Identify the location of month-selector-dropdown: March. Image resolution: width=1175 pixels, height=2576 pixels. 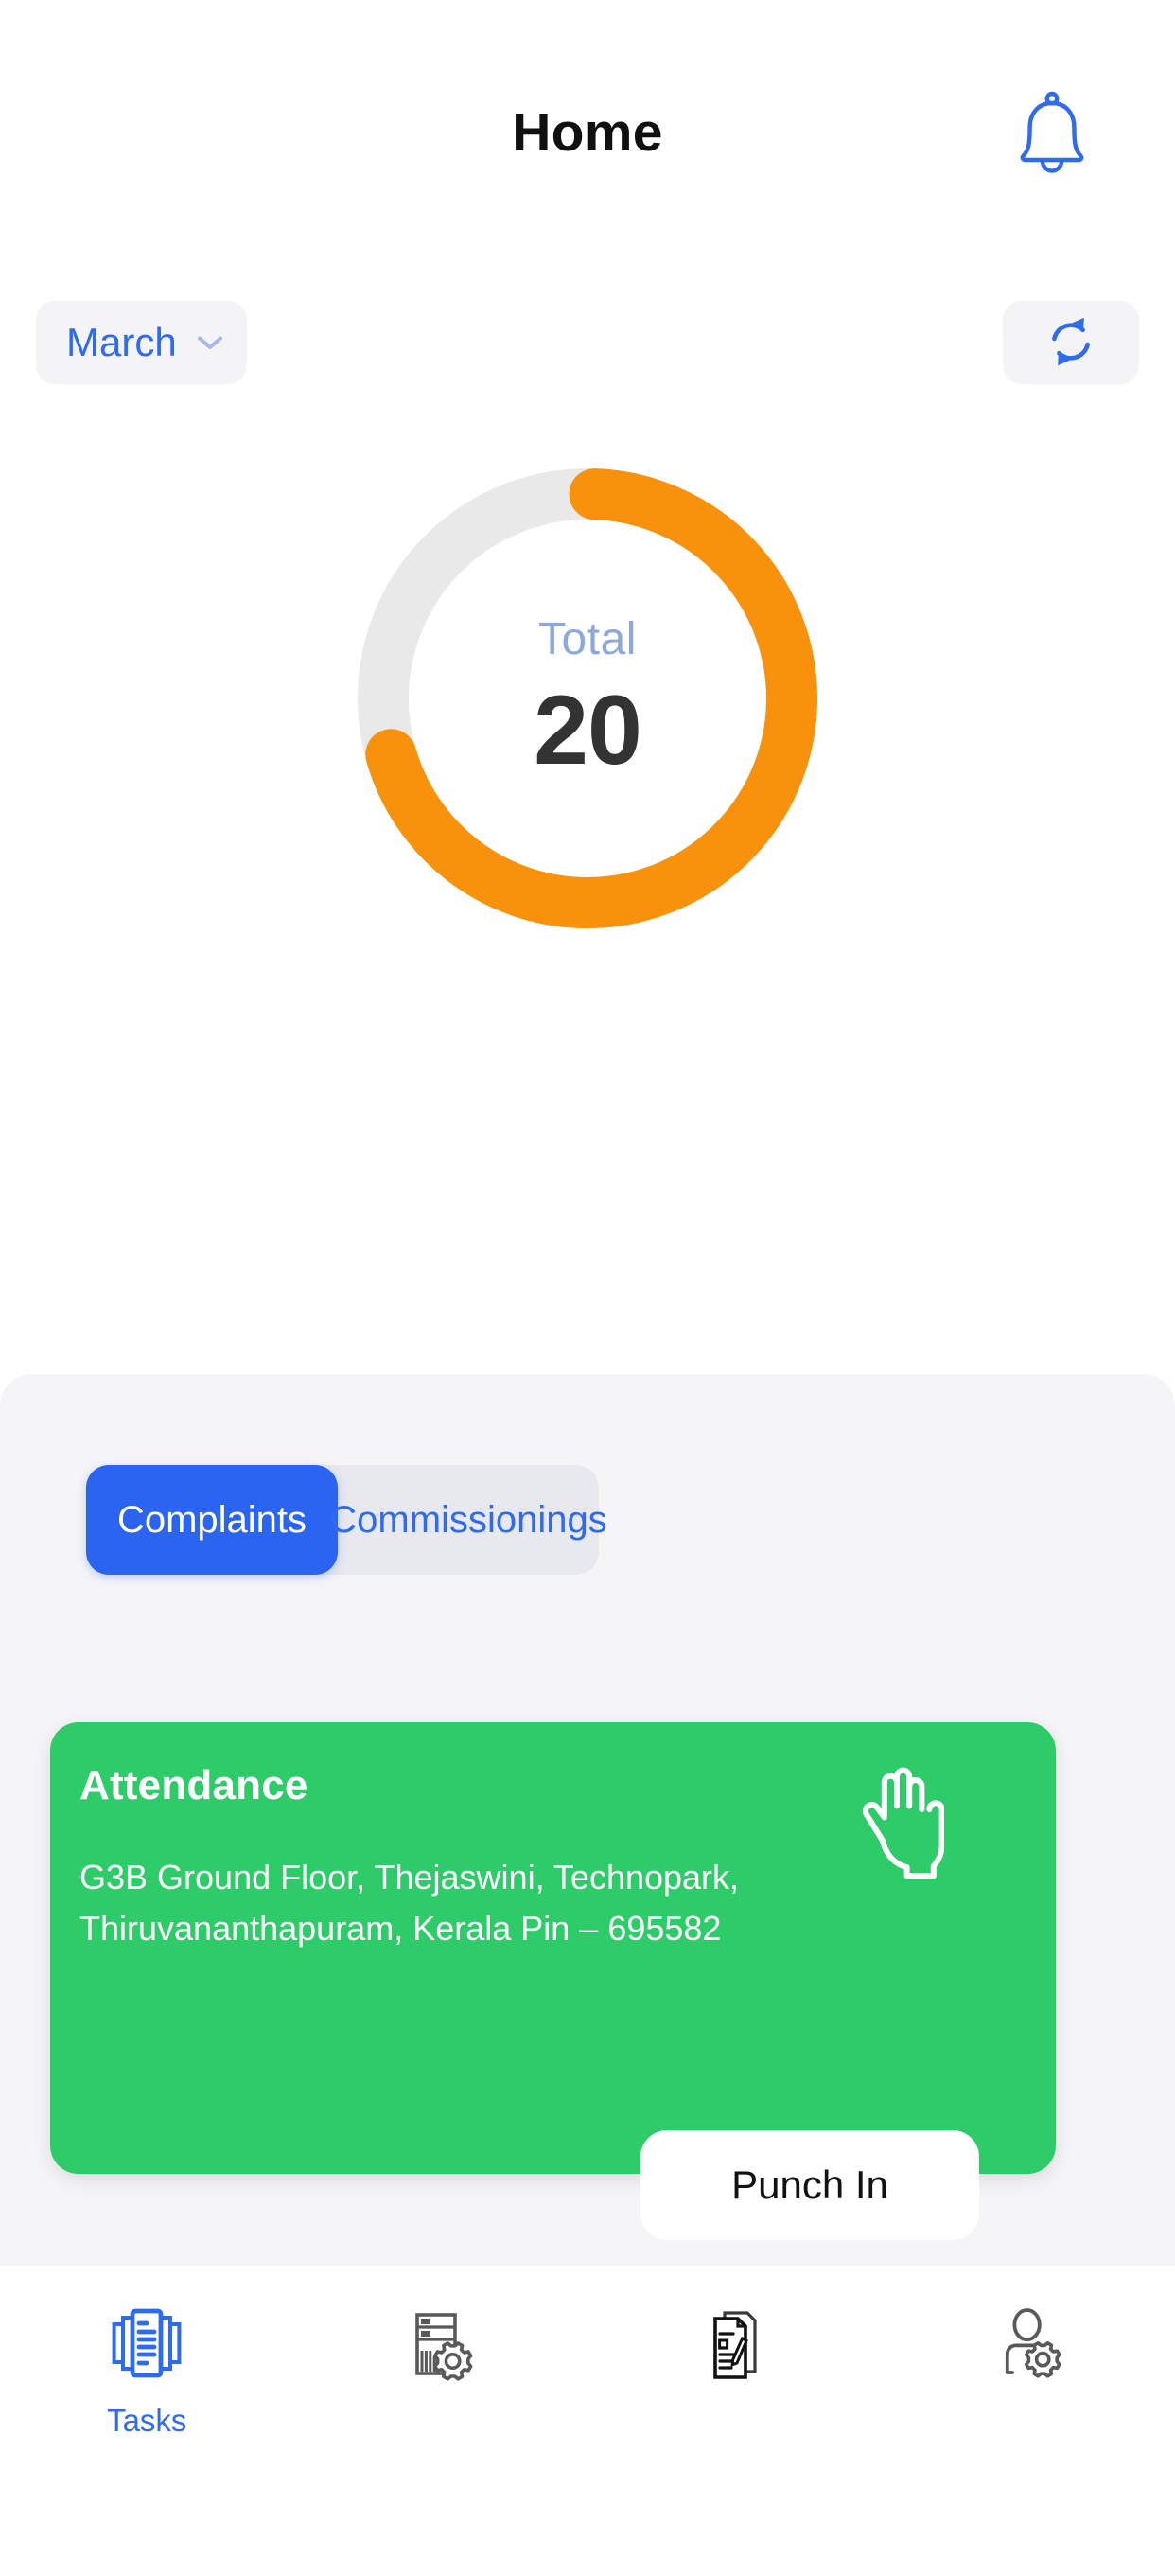
(141, 342).